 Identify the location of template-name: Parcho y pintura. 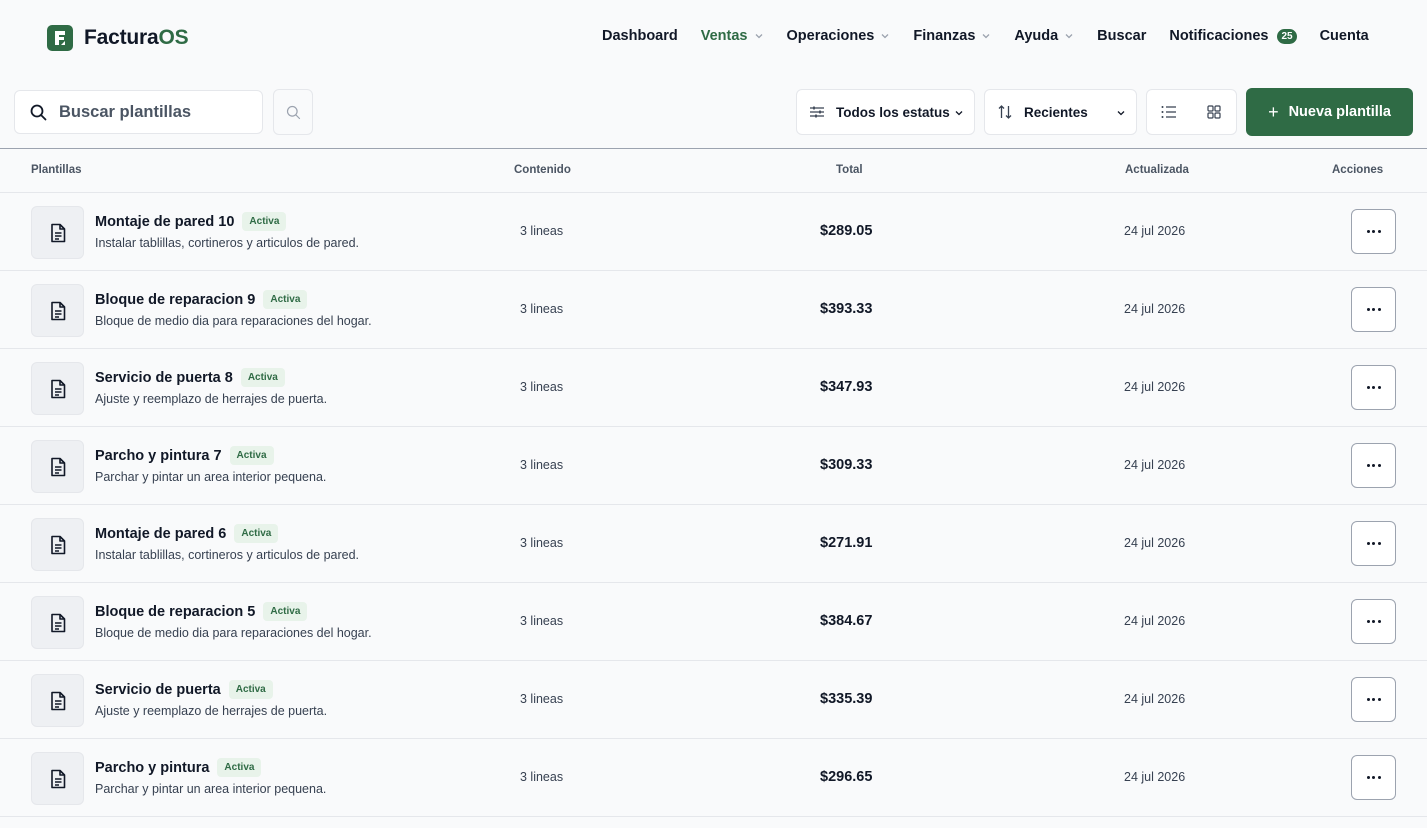
(152, 768).